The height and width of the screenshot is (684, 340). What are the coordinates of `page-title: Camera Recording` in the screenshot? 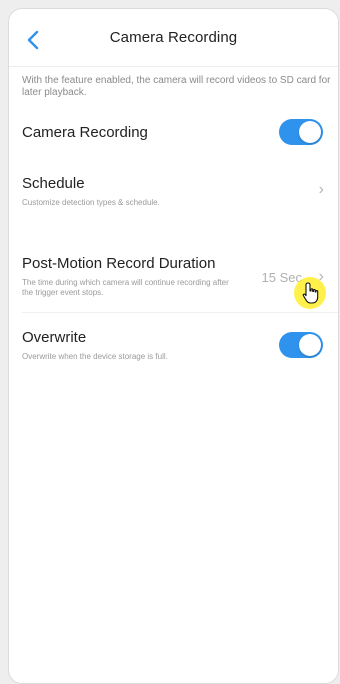 It's located at (173, 37).